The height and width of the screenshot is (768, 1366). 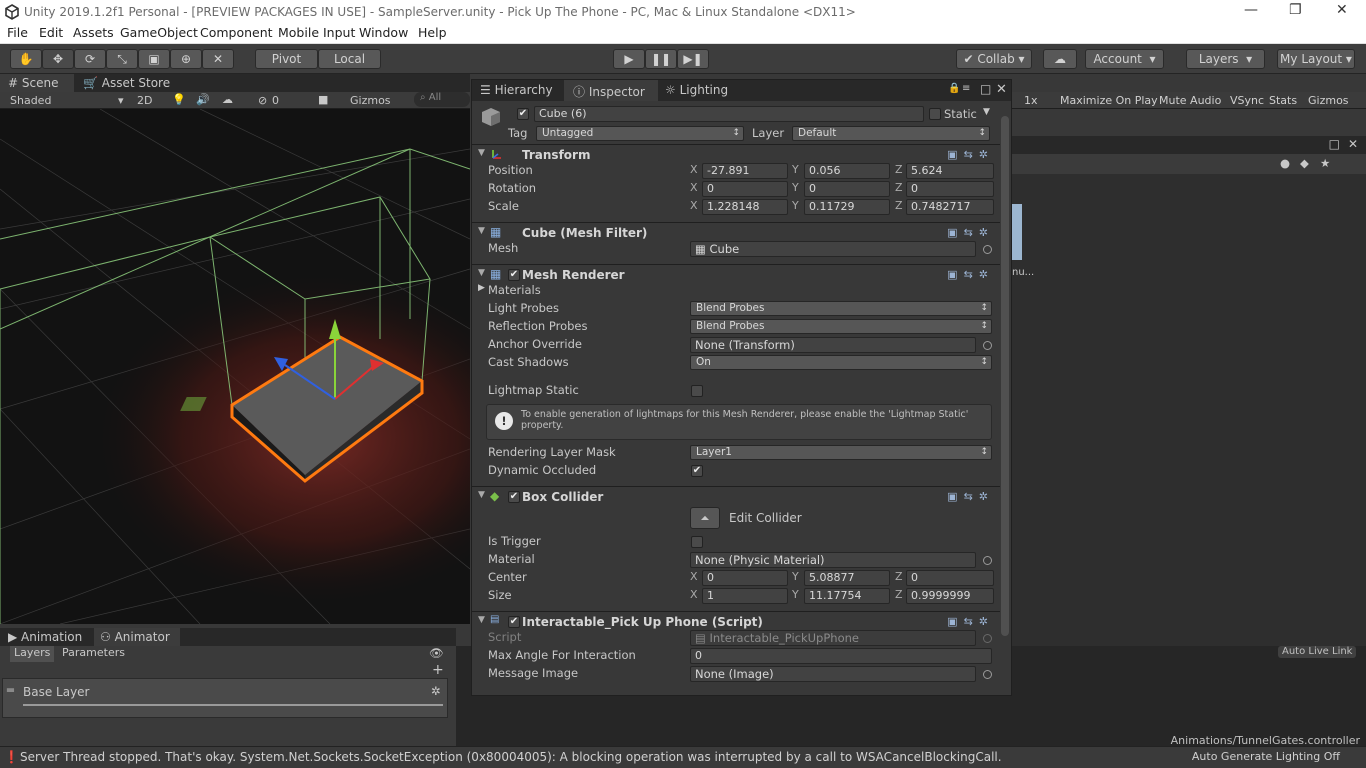 I want to click on menu-edit: Edit, so click(x=51, y=32).